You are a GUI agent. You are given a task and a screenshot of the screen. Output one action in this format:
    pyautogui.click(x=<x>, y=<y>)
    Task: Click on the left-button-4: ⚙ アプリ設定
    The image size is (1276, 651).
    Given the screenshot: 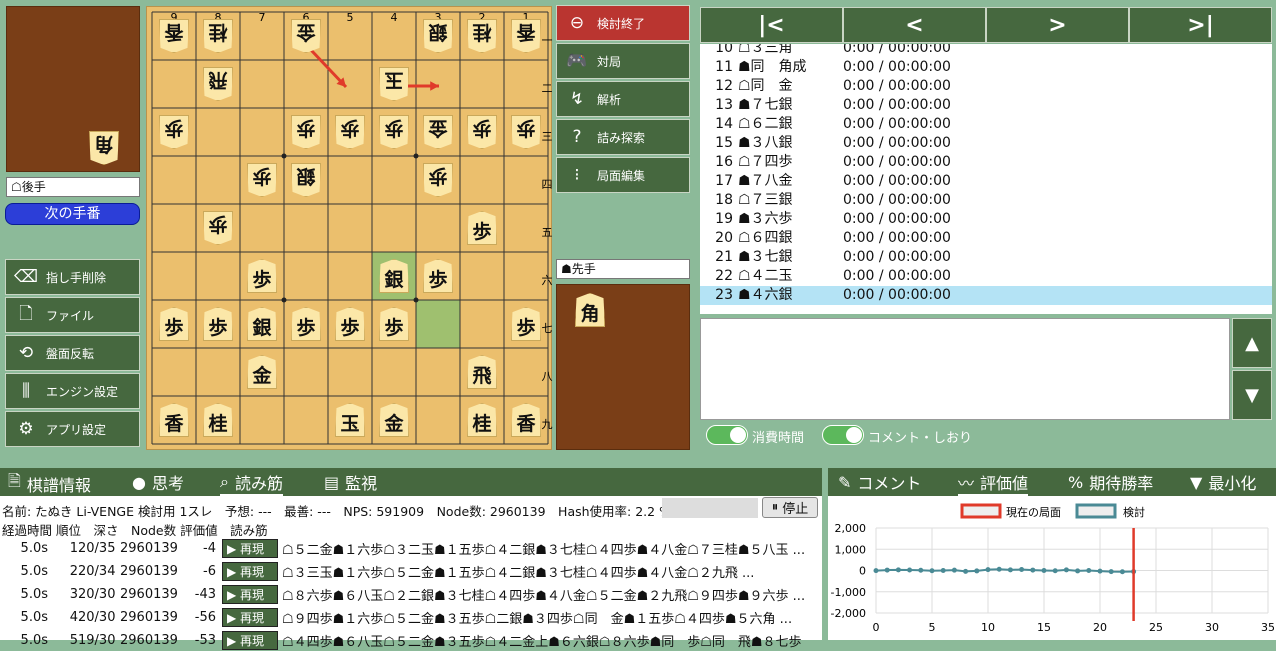 What is the action you would take?
    pyautogui.click(x=72, y=429)
    